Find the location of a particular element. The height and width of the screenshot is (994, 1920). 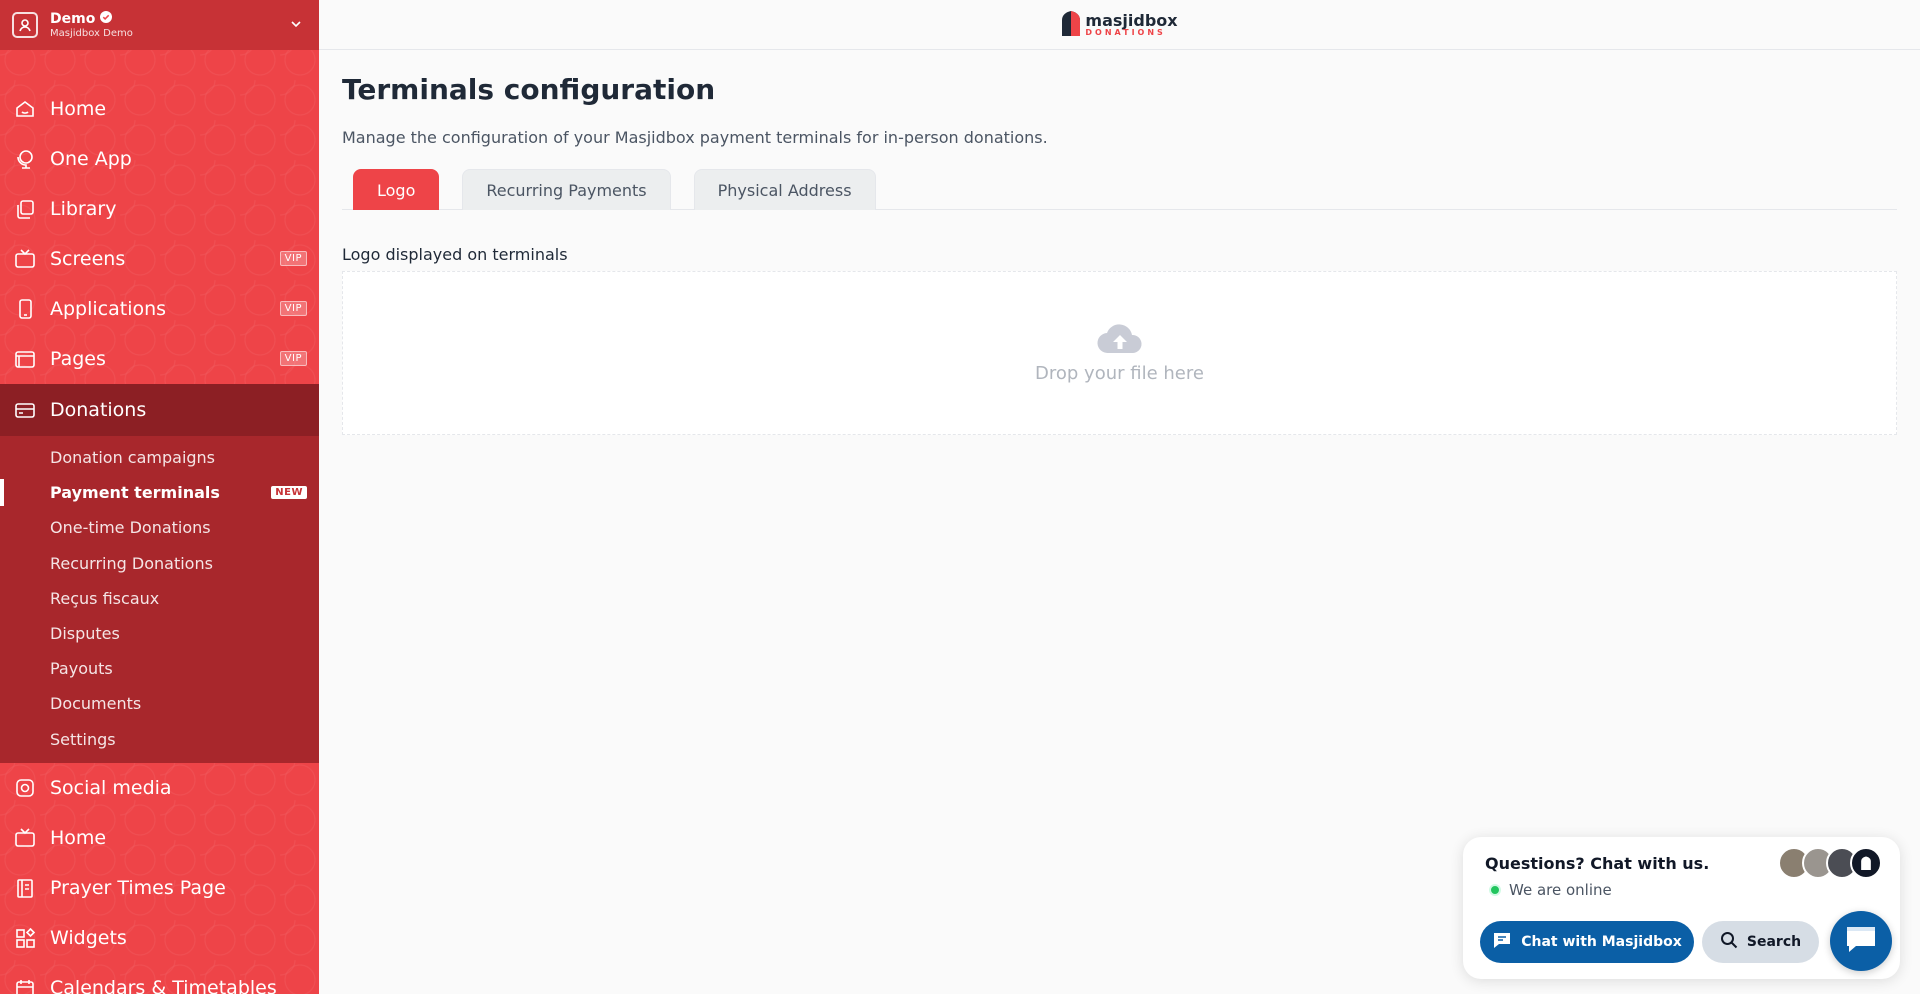

phone-icon is located at coordinates (25, 309).